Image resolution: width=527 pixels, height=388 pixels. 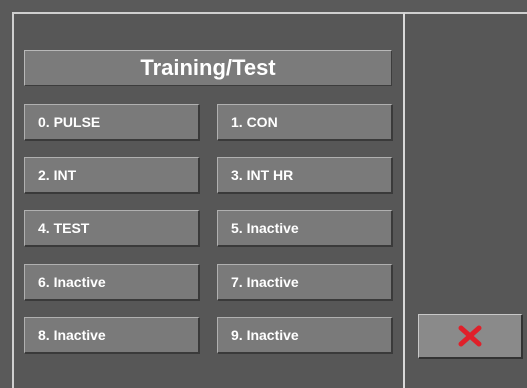 I want to click on program-button-5: 5. Inactive, so click(x=305, y=228).